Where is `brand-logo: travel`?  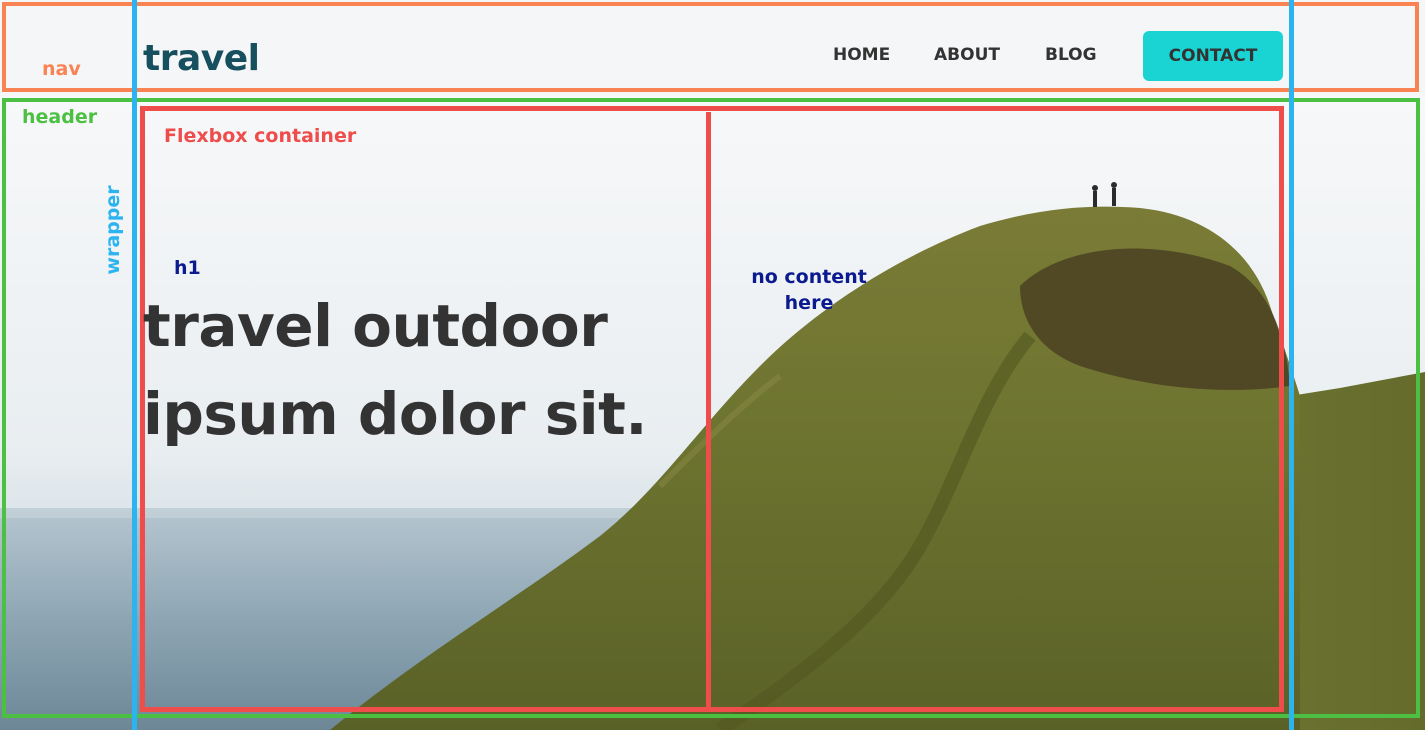
brand-logo: travel is located at coordinates (201, 58).